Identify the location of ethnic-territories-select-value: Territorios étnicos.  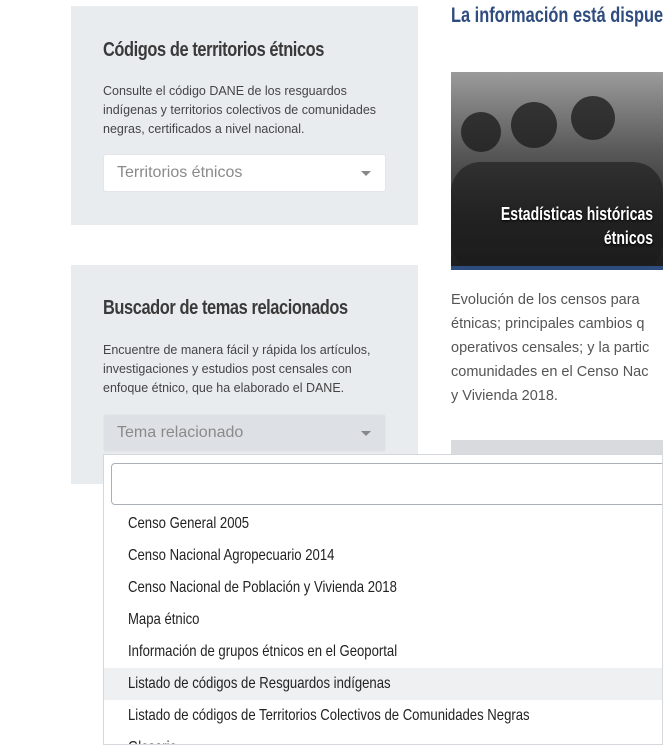
(180, 172).